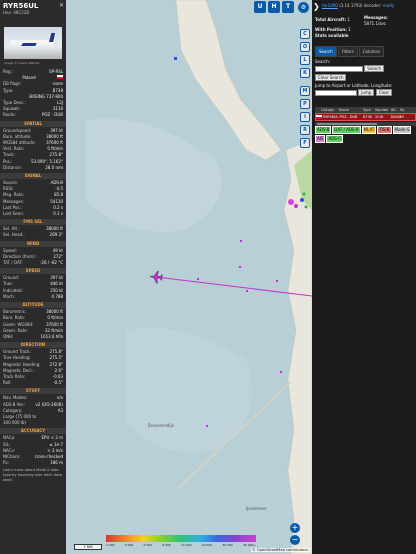  What do you see at coordinates (13, 214) in the screenshot?
I see `info-key: Last Seen:` at bounding box center [13, 214].